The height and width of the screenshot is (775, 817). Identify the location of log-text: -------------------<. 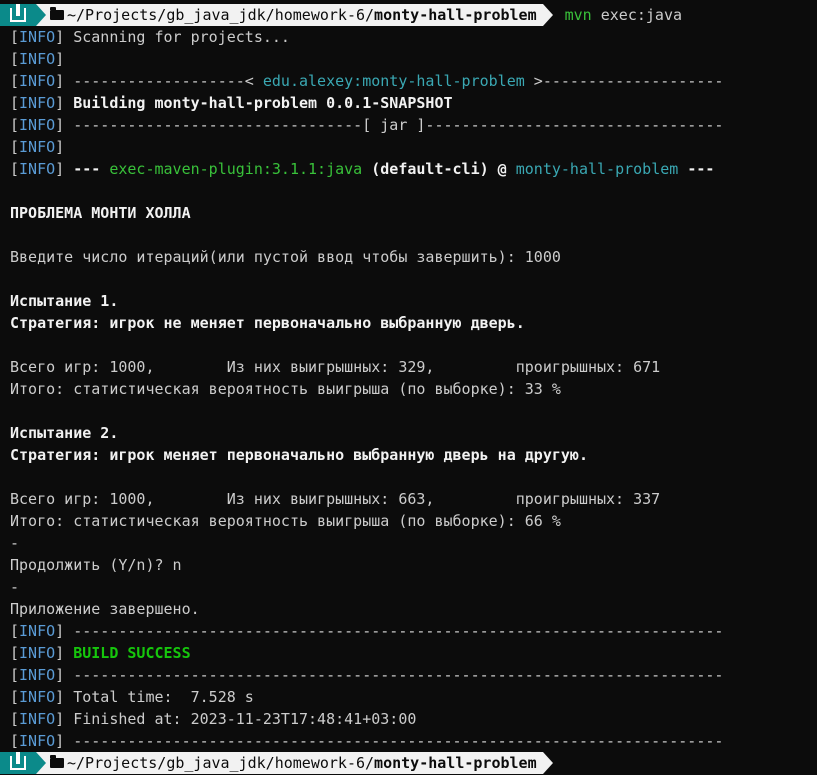
(163, 81).